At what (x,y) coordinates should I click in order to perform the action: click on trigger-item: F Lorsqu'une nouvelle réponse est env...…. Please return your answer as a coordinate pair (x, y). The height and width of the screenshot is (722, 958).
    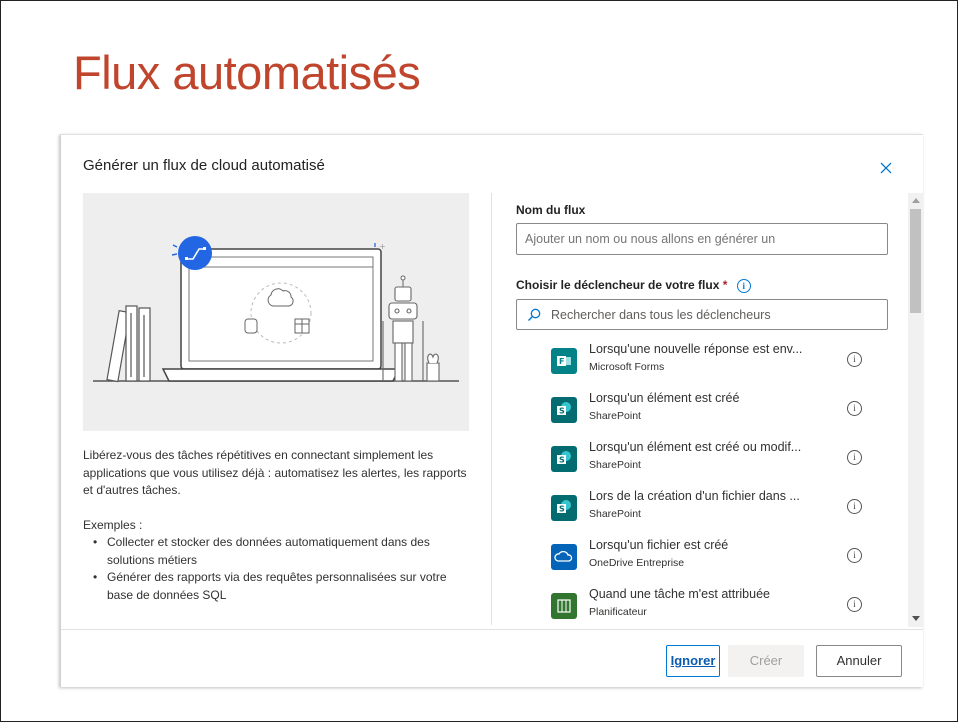
    Looking at the image, I should click on (716, 360).